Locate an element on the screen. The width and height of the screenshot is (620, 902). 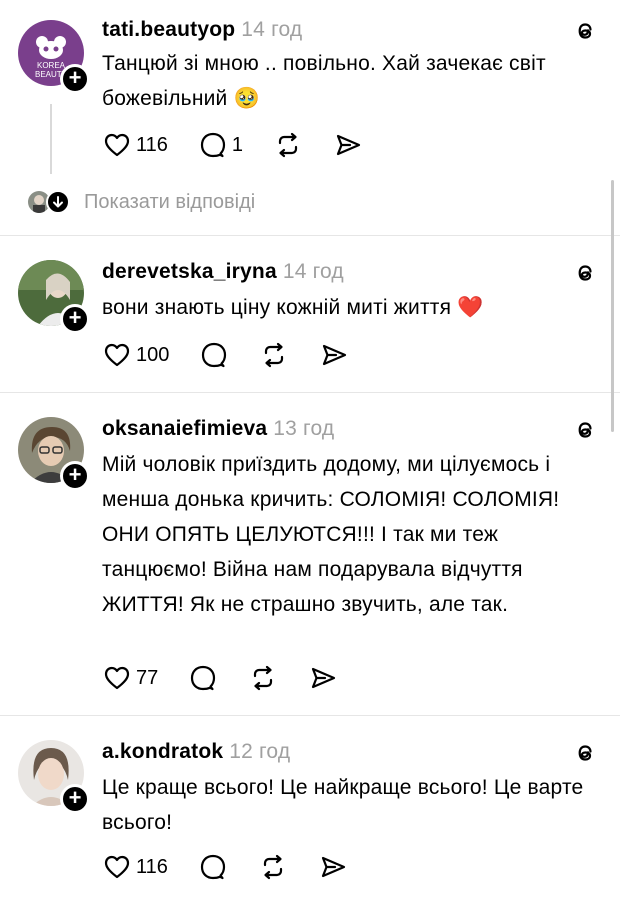
like-count: 100 is located at coordinates (153, 354).